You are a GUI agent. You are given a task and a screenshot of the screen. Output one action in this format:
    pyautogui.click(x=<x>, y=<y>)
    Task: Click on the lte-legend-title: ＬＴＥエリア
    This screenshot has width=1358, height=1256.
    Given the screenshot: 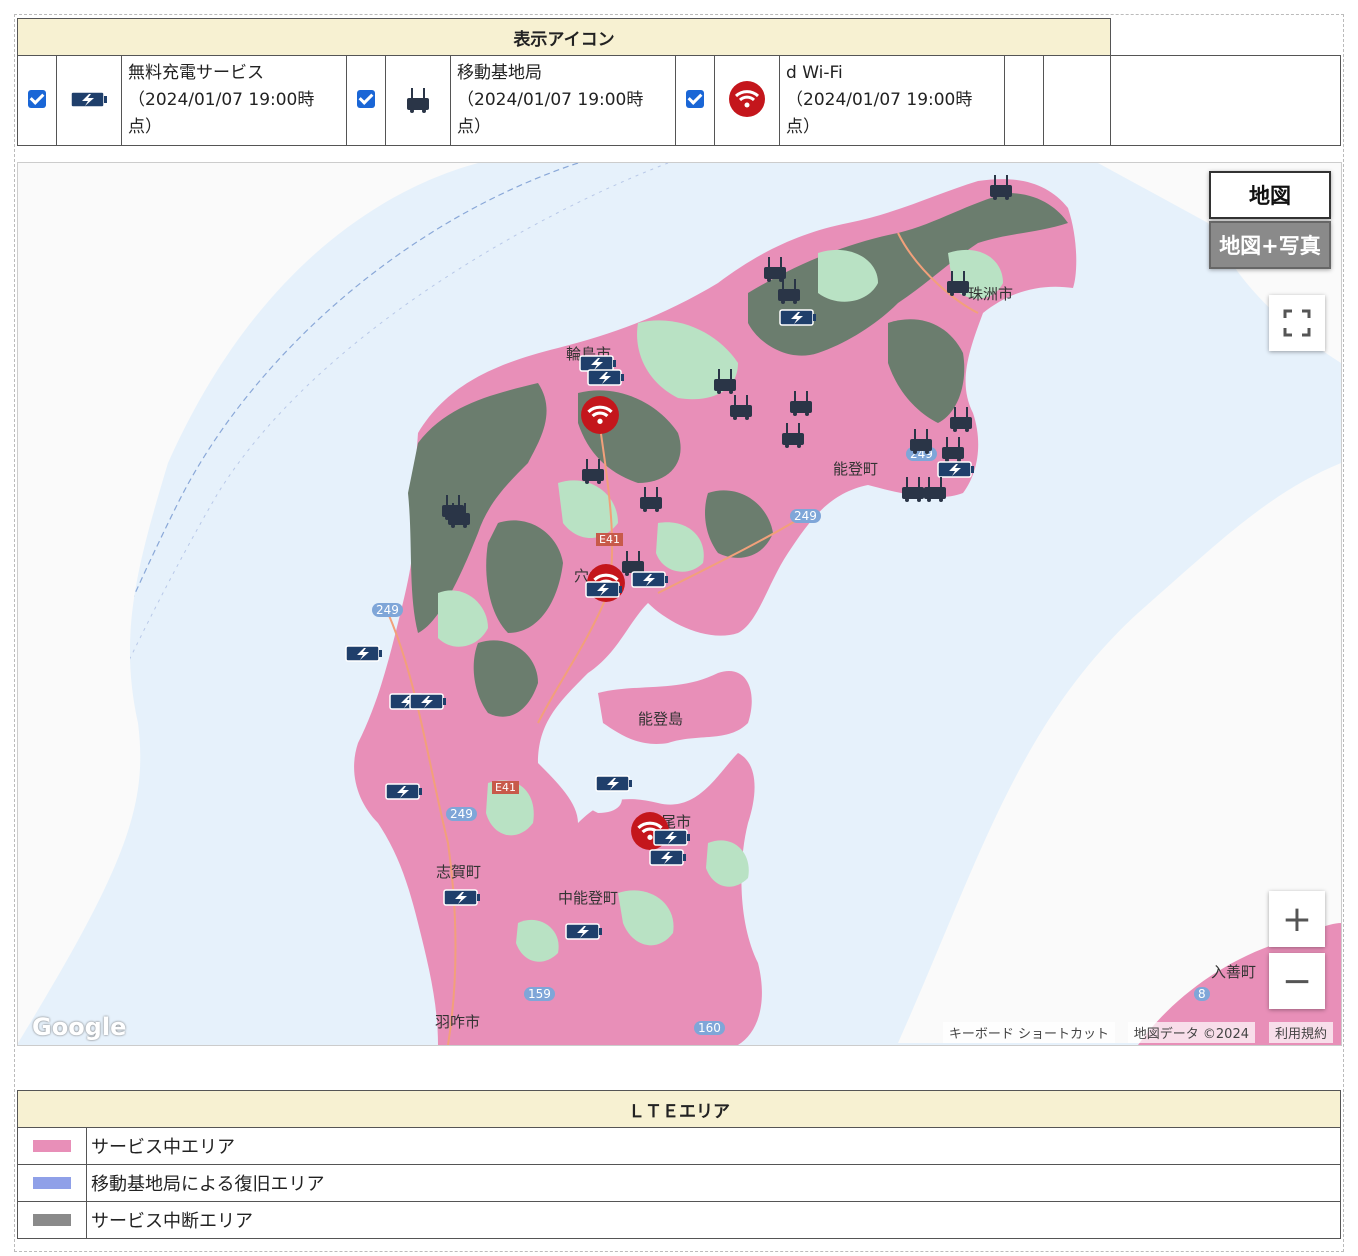 What is the action you would take?
    pyautogui.click(x=679, y=1109)
    